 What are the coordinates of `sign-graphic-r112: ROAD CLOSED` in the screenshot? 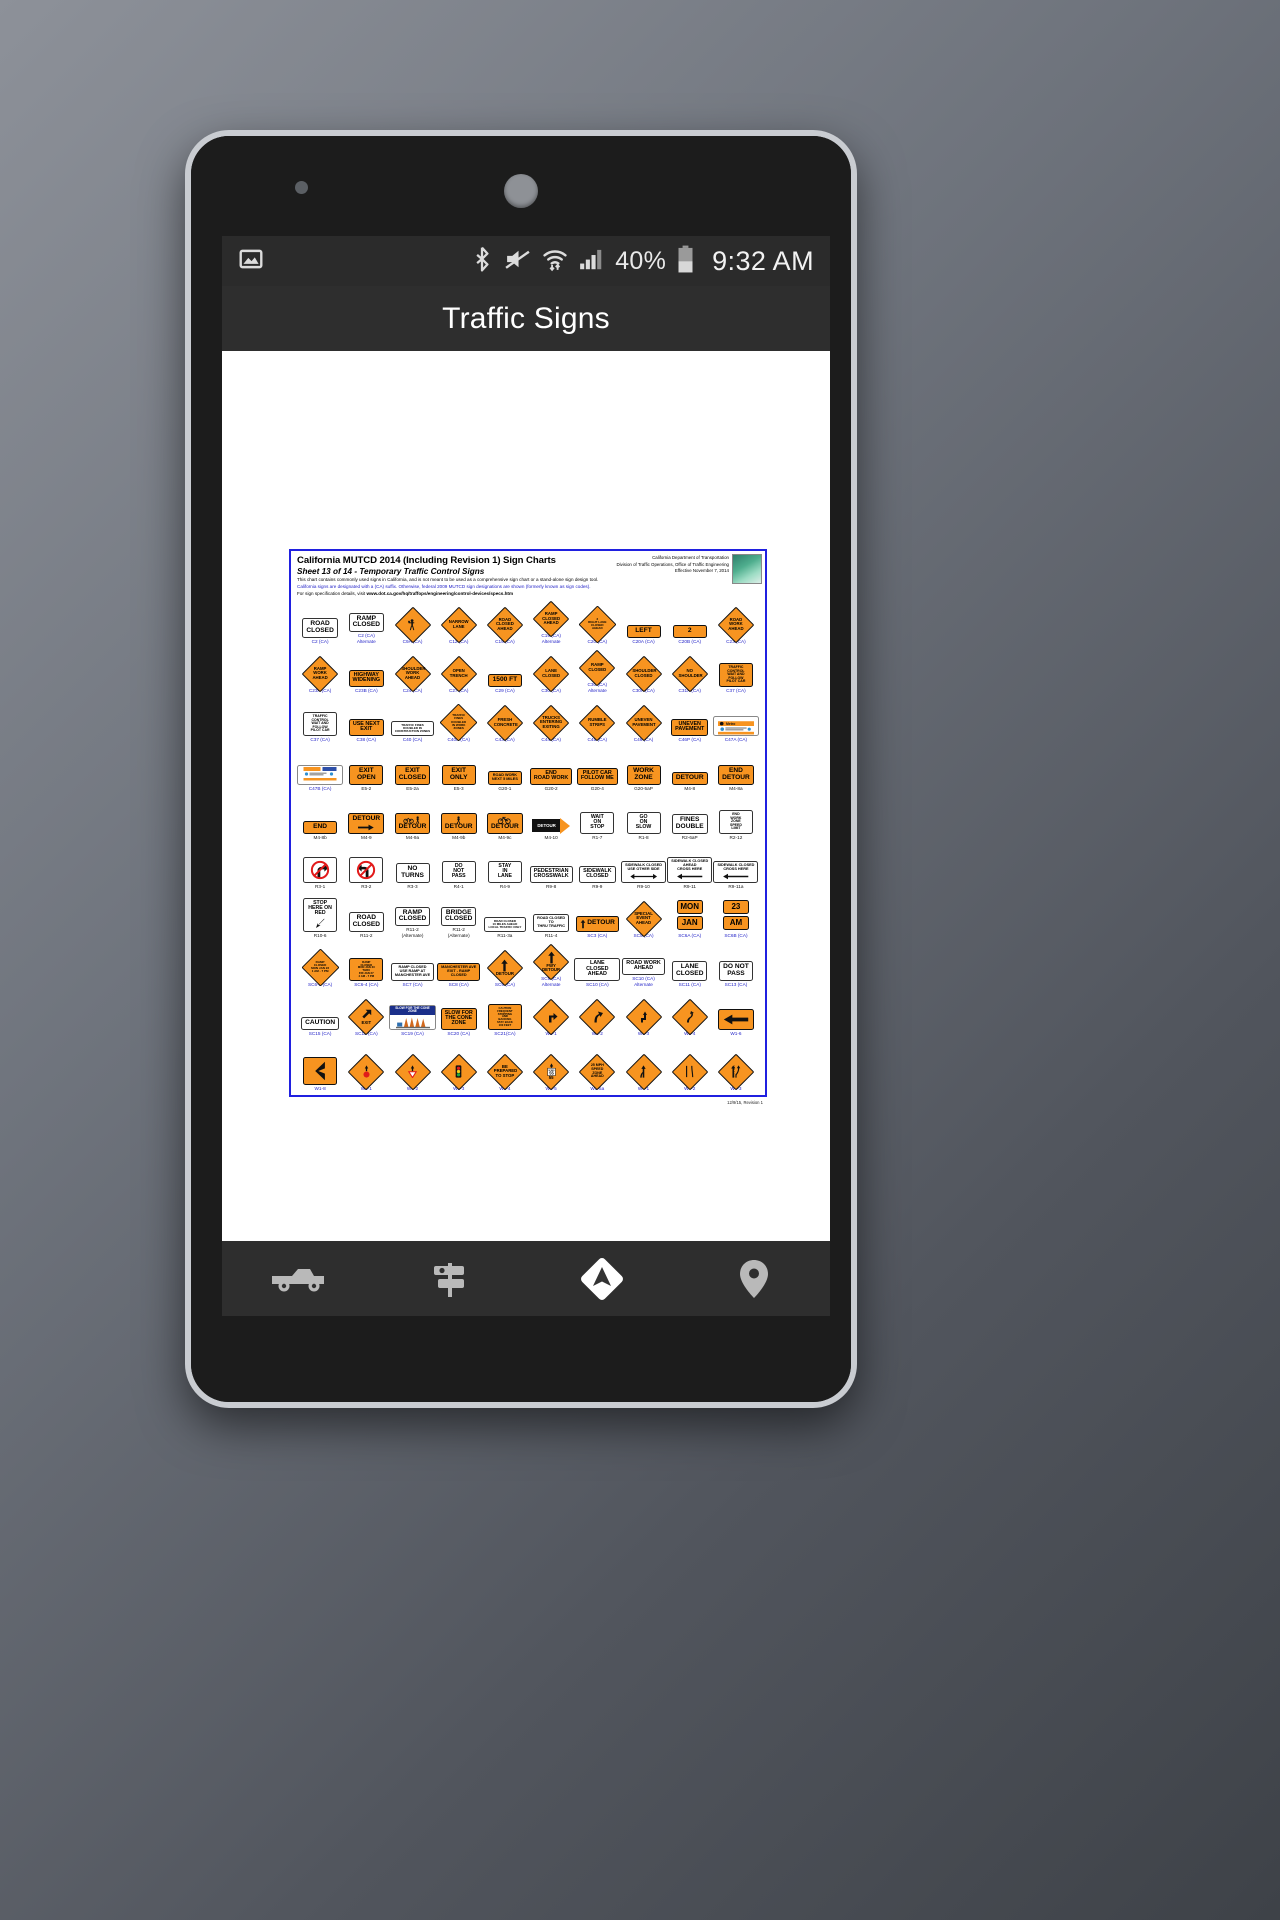 It's located at (366, 922).